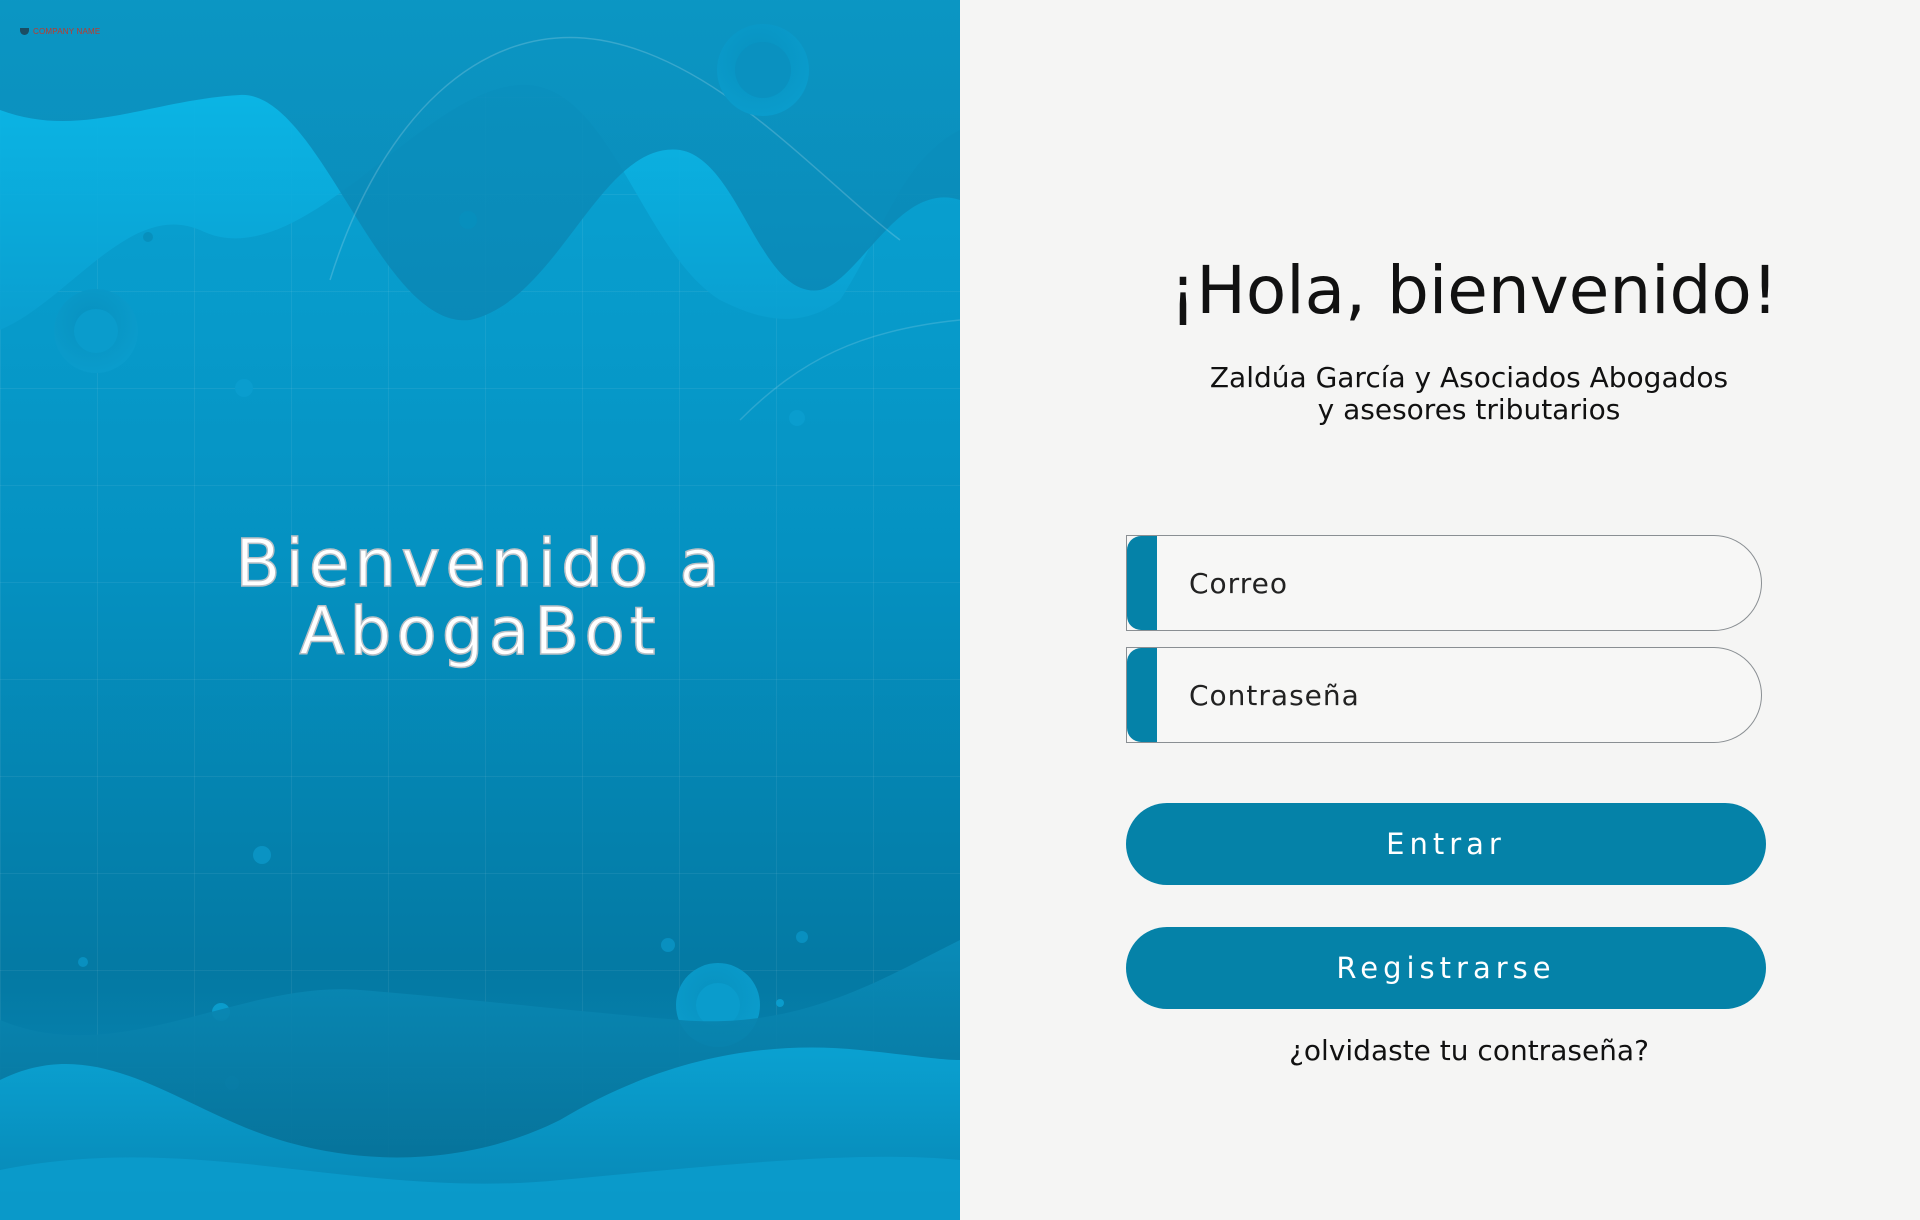 This screenshot has width=1920, height=1220. What do you see at coordinates (24, 31) in the screenshot?
I see `company-logo-icon` at bounding box center [24, 31].